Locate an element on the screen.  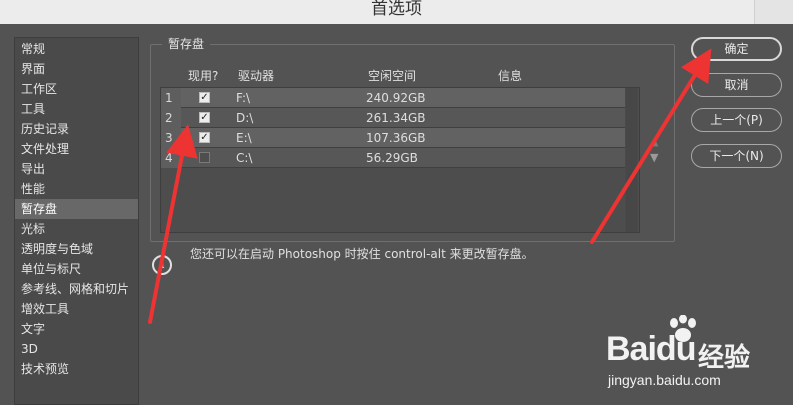
baidu-watermark: Baidu 经验 jingyan.baidu.com is located at coordinates (696, 356).